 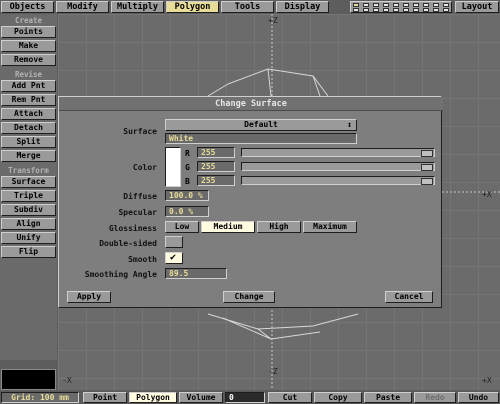 I want to click on attach-button: Attach, so click(x=28, y=114).